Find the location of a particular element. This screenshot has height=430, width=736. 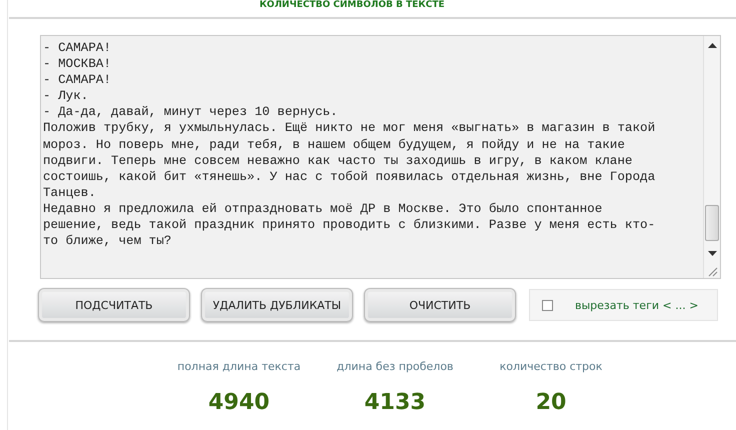

stat-label: количество строк is located at coordinates (551, 366).